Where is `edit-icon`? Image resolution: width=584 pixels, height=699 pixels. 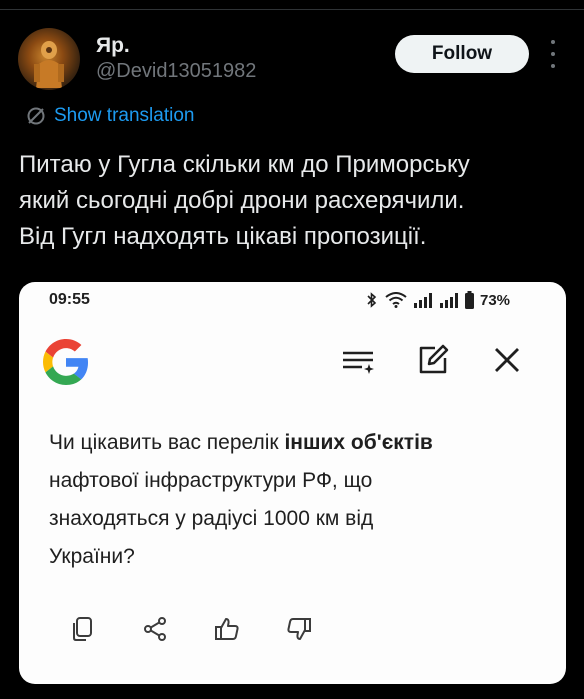
edit-icon is located at coordinates (433, 360).